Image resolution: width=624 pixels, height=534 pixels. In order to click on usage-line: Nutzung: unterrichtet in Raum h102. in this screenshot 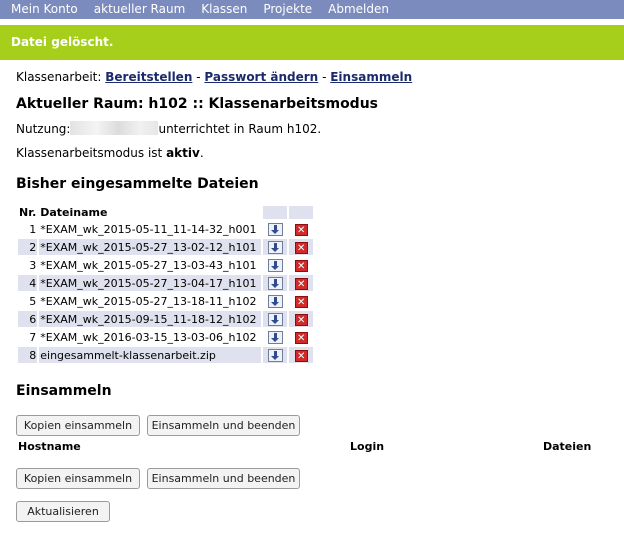, I will do `click(168, 128)`.